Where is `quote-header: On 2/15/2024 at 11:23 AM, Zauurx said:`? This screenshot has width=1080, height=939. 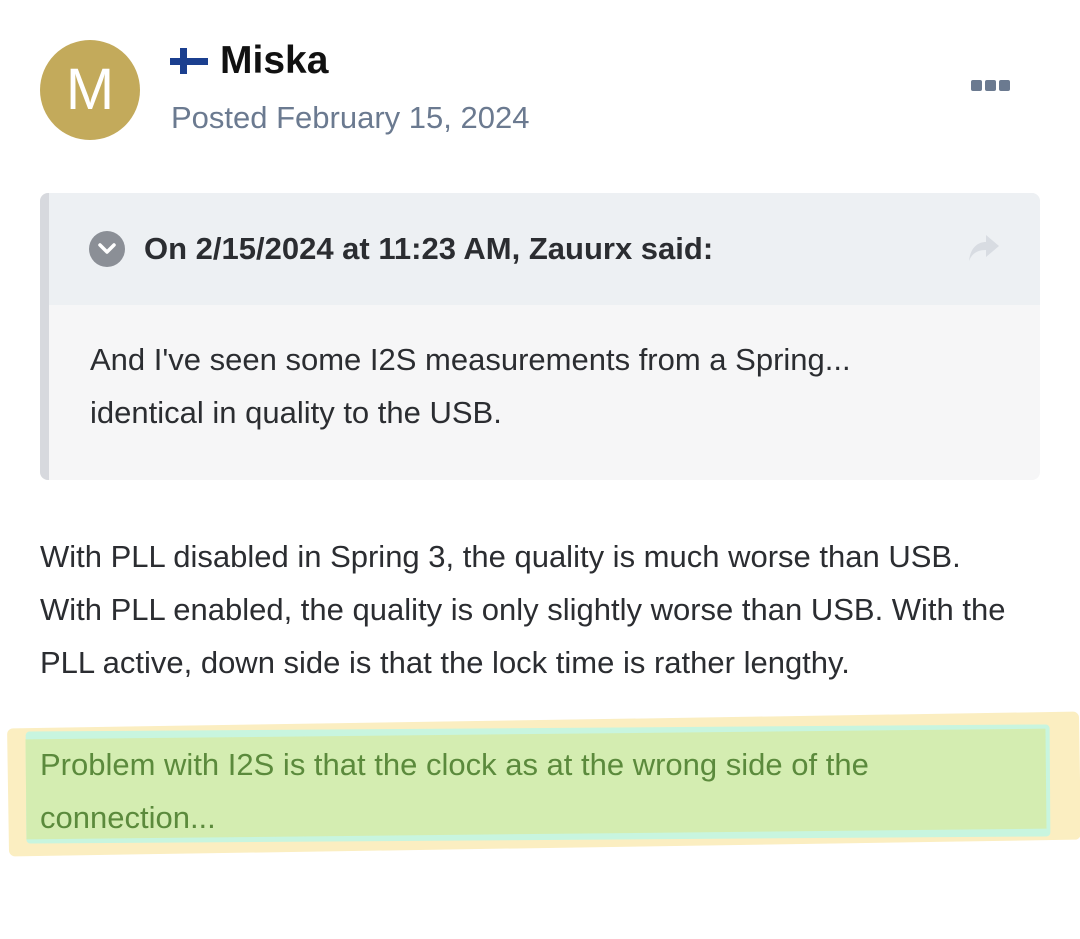 quote-header: On 2/15/2024 at 11:23 AM, Zauurx said: is located at coordinates (544, 249).